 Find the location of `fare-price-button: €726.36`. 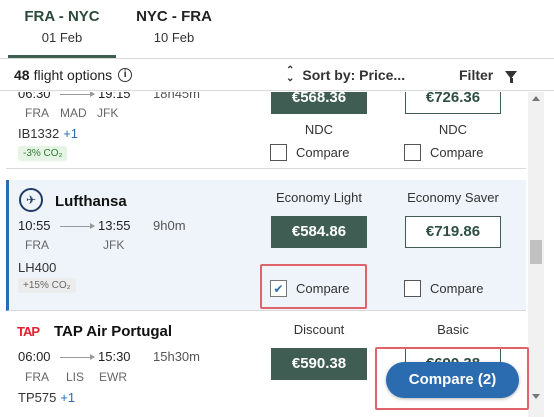

fare-price-button: €726.36 is located at coordinates (453, 103).